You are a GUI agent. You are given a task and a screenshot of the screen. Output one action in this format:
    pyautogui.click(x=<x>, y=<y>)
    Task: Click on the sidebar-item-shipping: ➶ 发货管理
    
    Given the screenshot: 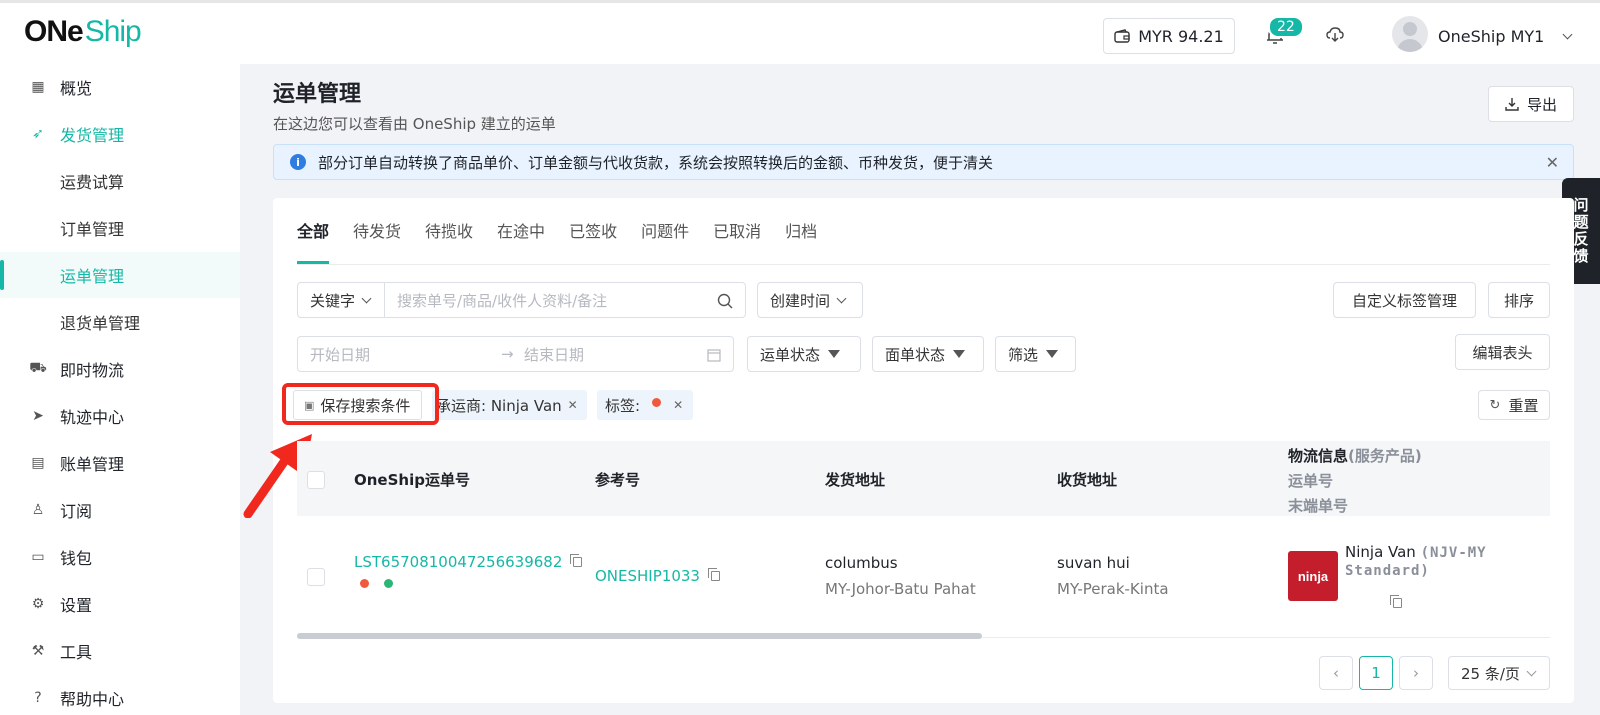 What is the action you would take?
    pyautogui.click(x=120, y=134)
    